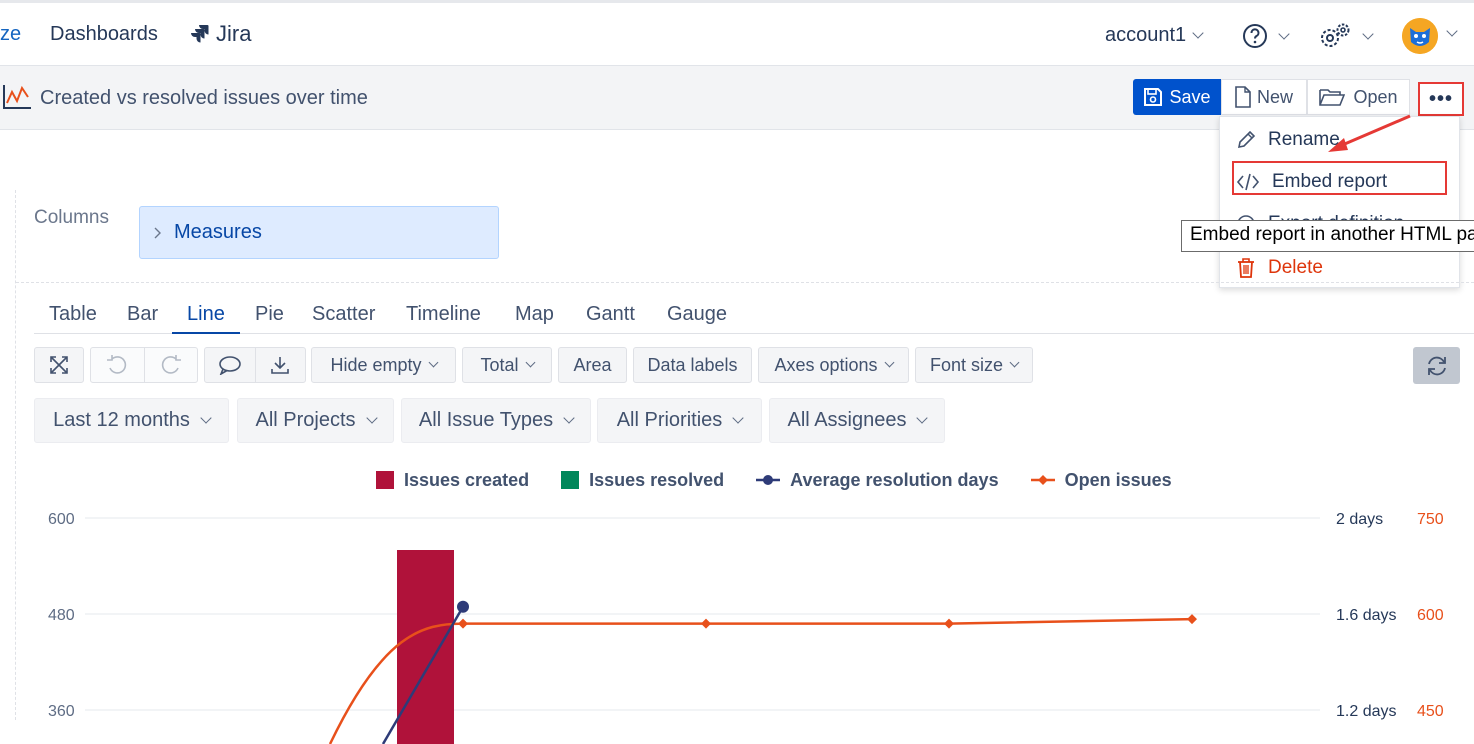 The width and height of the screenshot is (1474, 744). I want to click on font-size-dropdown: Font size, so click(974, 365).